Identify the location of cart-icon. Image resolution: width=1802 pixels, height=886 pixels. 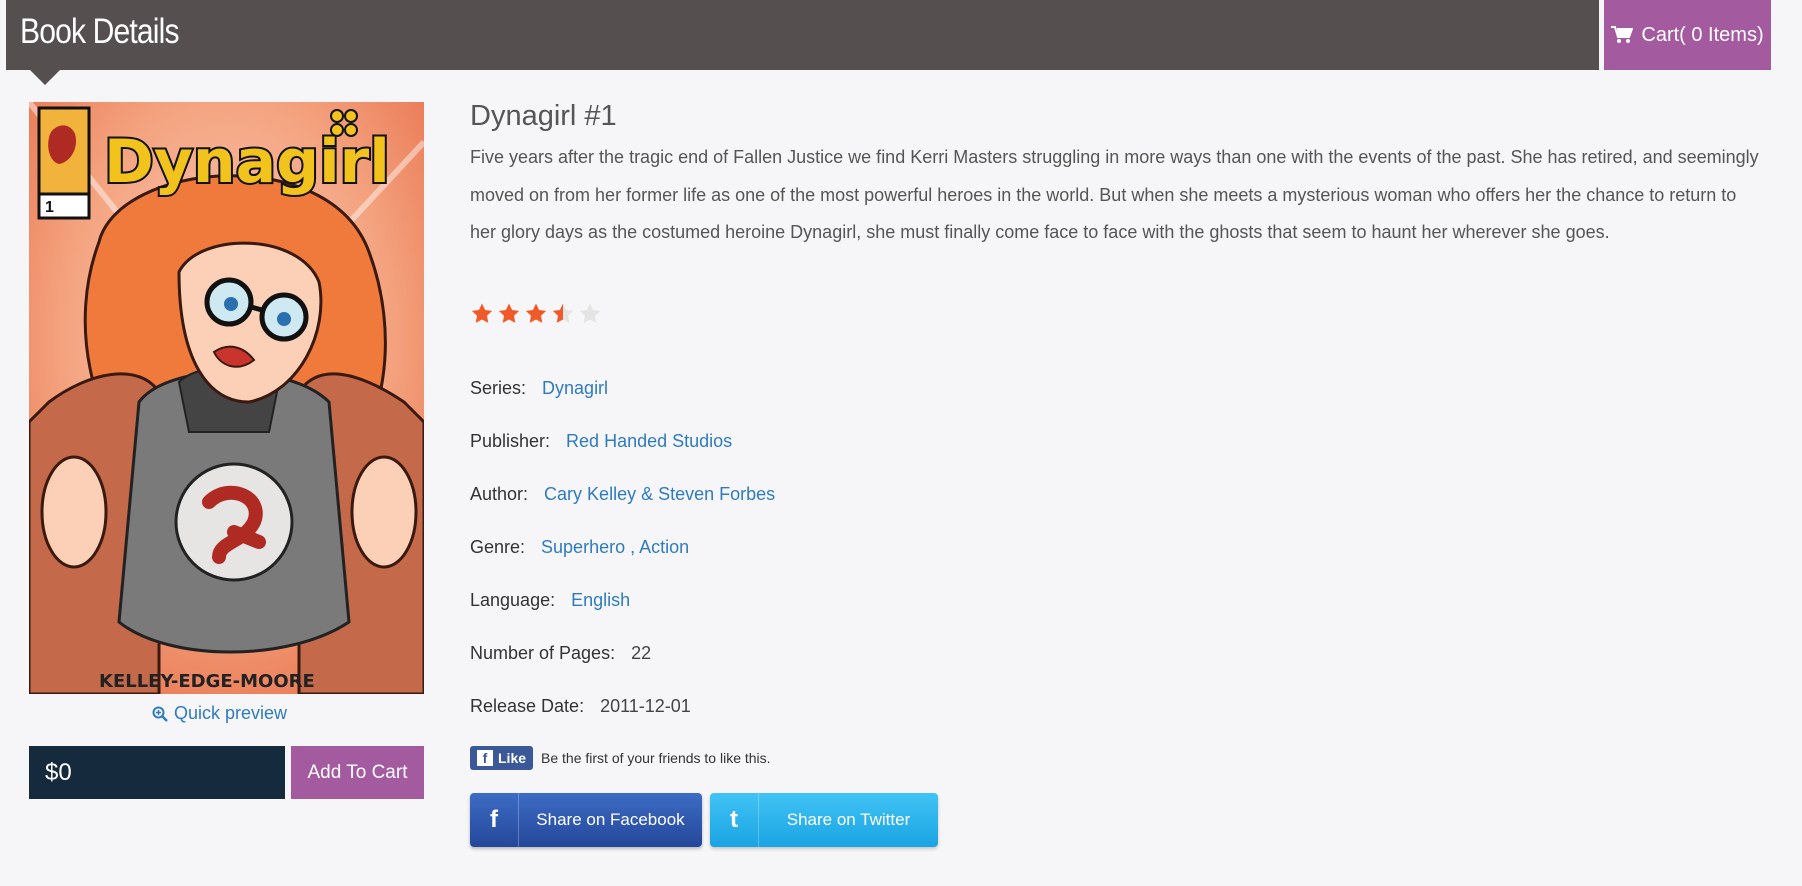
(1622, 34).